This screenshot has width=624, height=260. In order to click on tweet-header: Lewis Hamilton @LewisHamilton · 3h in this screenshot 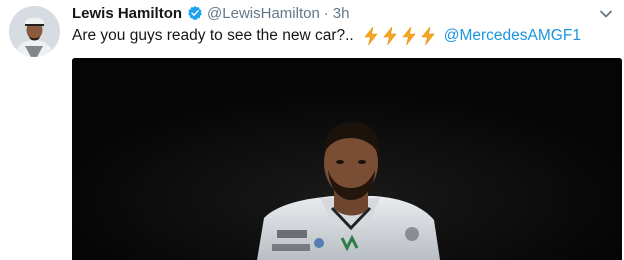, I will do `click(210, 13)`.